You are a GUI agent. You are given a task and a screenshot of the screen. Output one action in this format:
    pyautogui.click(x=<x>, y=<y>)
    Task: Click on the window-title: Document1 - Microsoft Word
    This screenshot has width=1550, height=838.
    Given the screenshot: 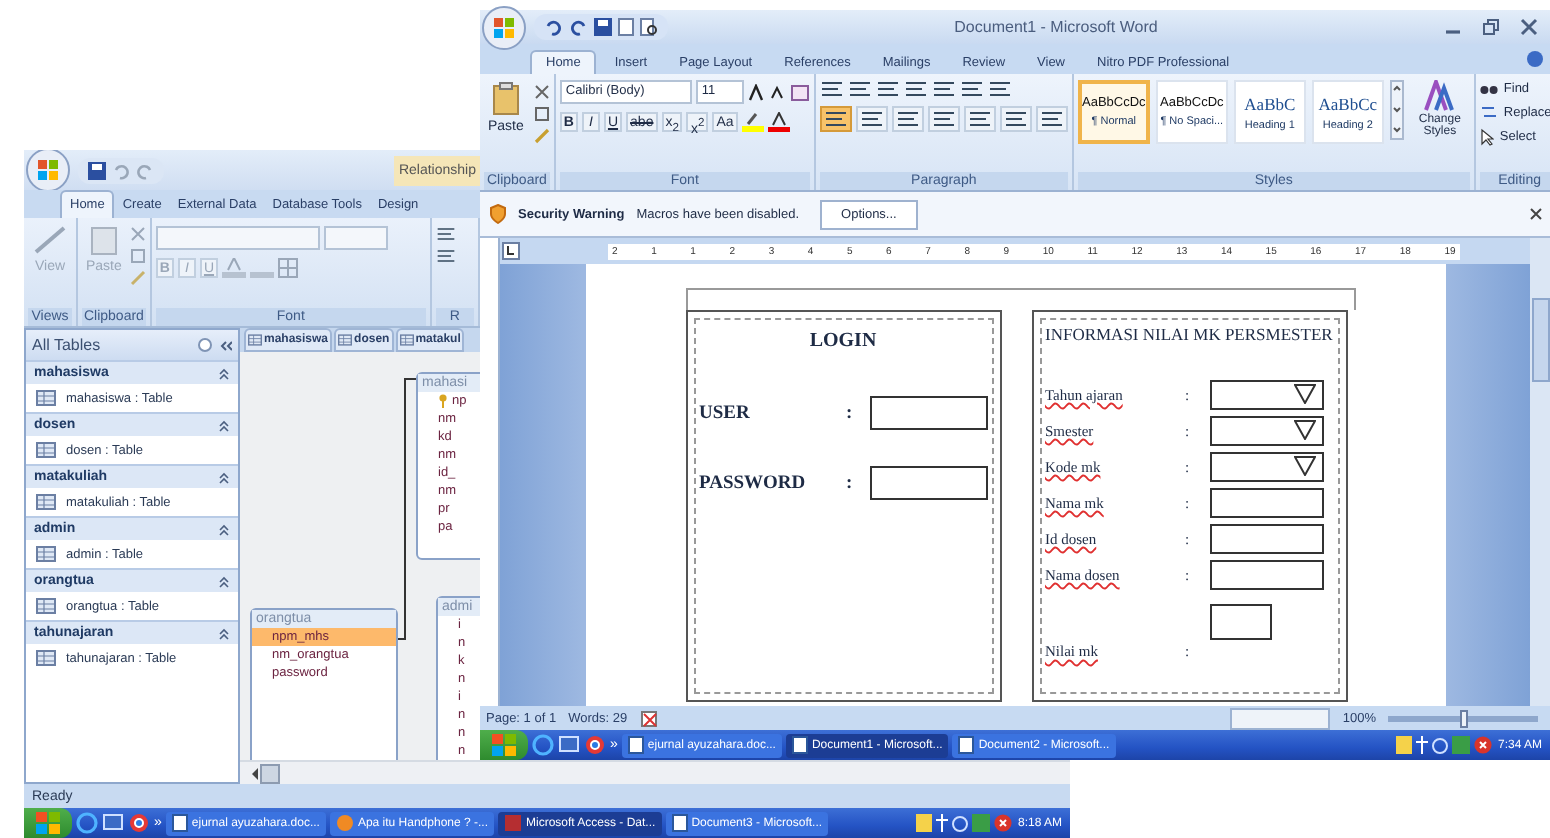 What is the action you would take?
    pyautogui.click(x=1056, y=27)
    